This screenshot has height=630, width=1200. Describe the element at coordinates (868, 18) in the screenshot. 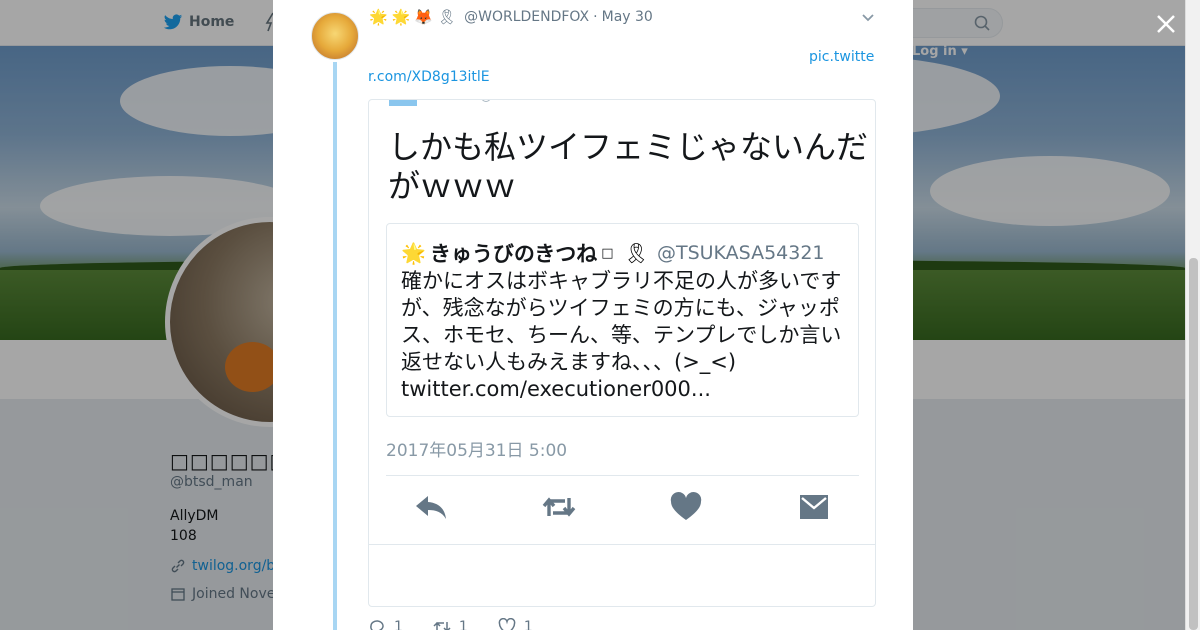

I see `chevron-down-icon` at that location.